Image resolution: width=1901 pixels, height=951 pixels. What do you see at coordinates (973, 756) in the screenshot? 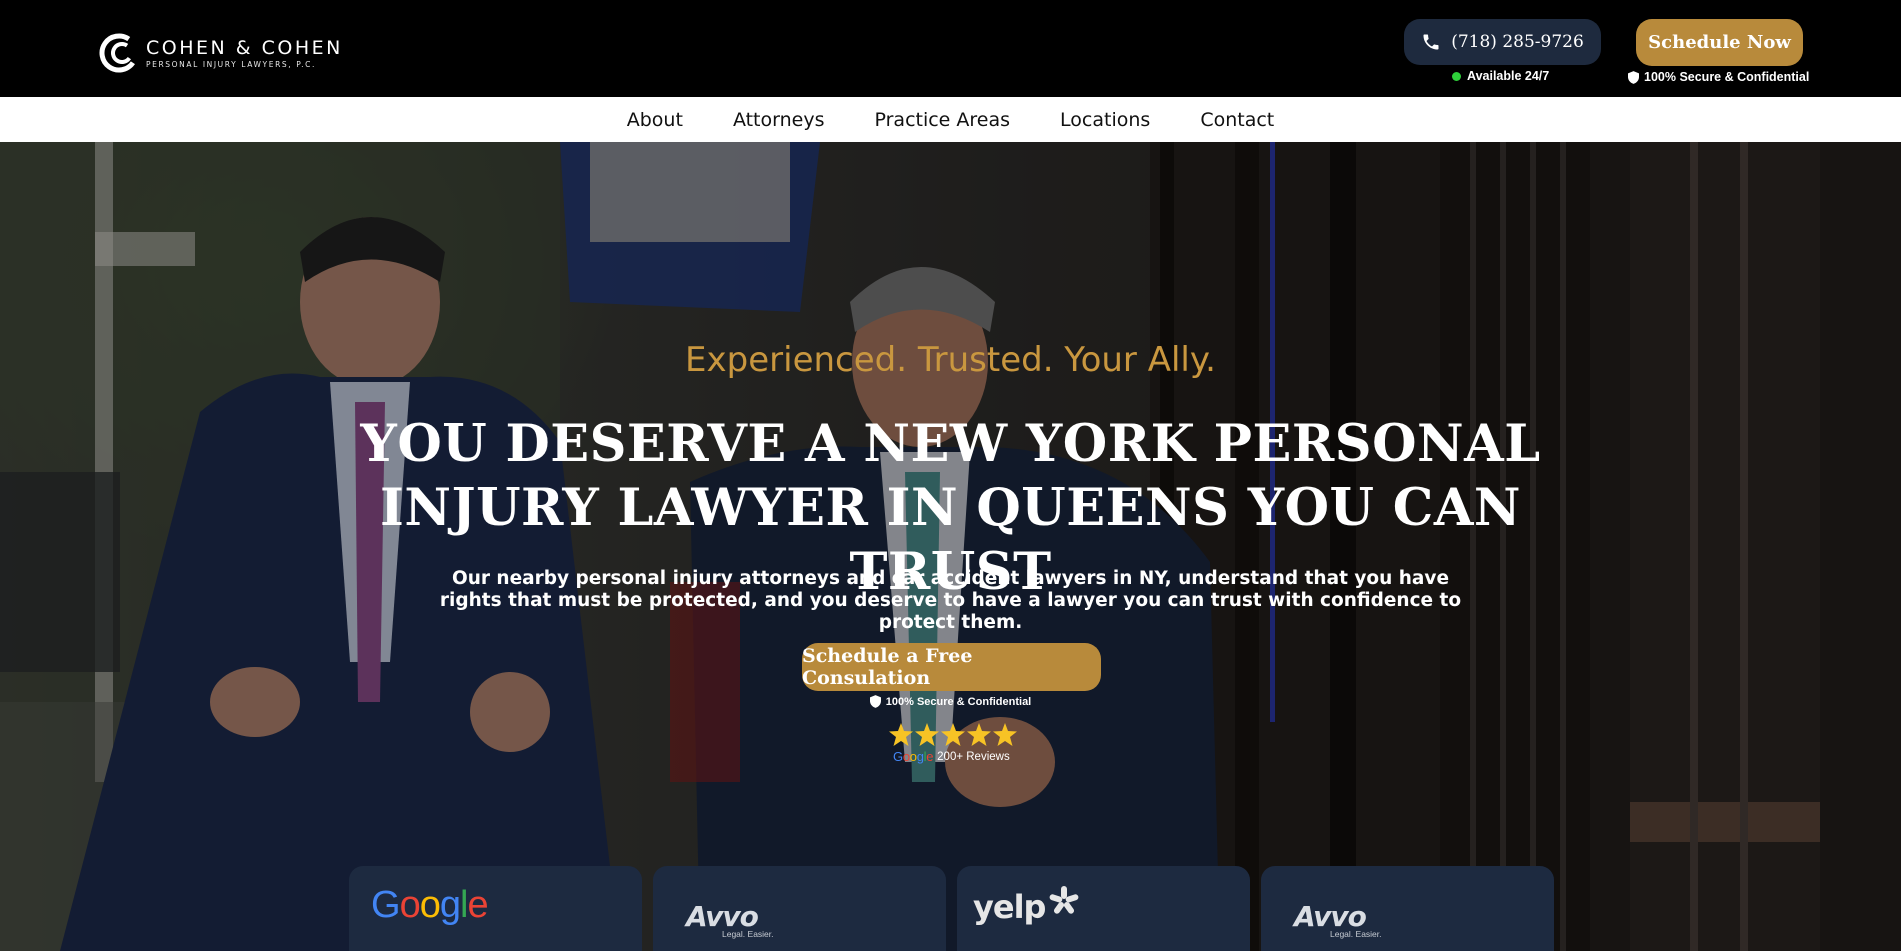
I see `review-count: 200+ Reviews` at bounding box center [973, 756].